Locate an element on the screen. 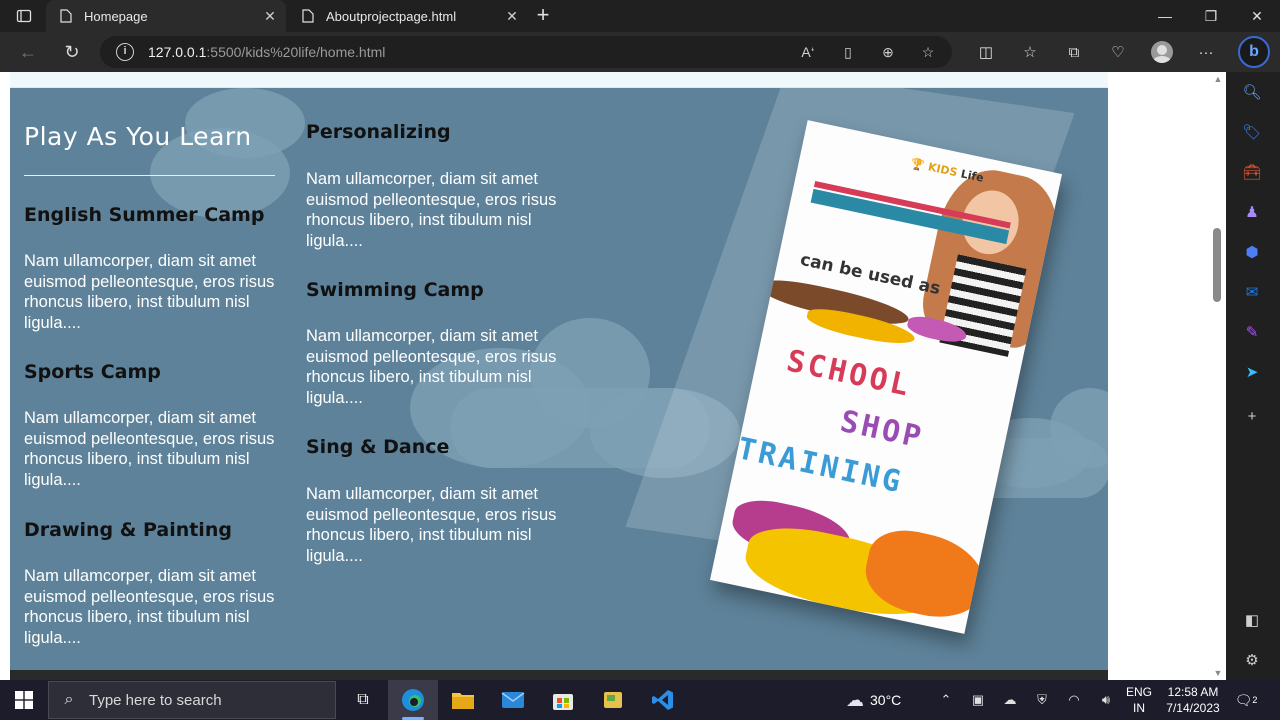  brochure-logo: 🏆 KIDS Life is located at coordinates (947, 170).